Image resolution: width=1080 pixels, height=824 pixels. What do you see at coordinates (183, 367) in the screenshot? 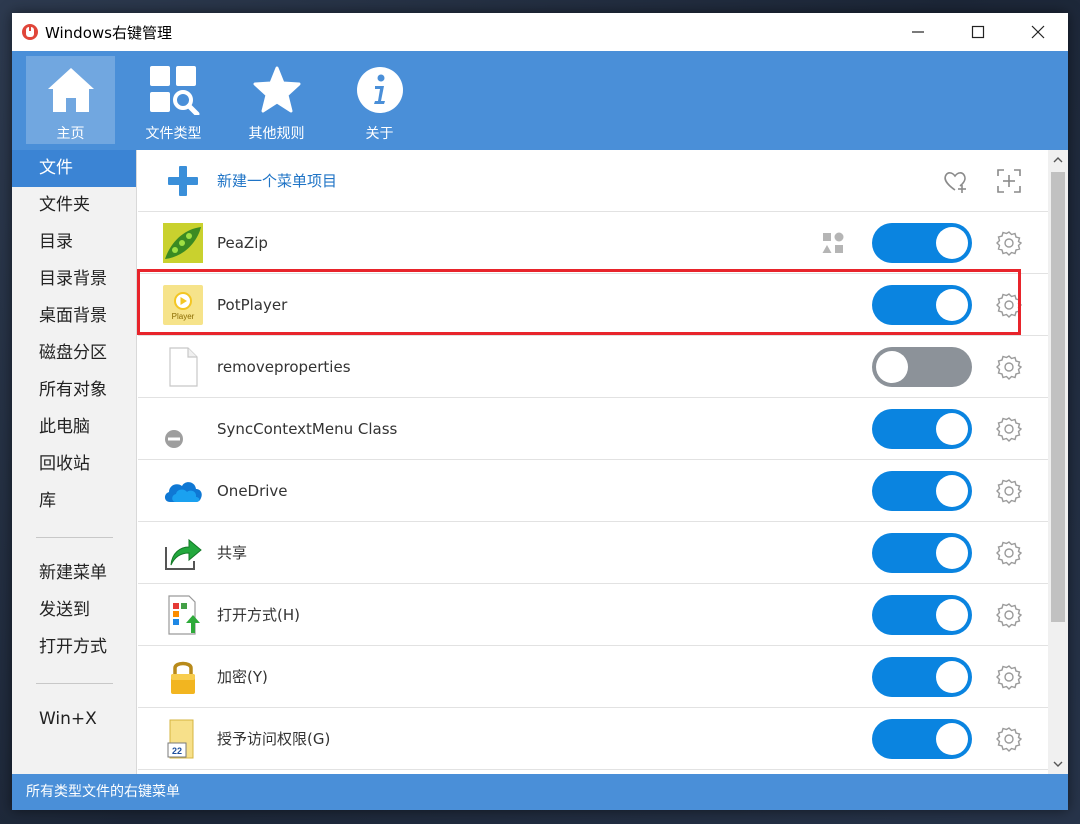
I see `blank-file-icon` at bounding box center [183, 367].